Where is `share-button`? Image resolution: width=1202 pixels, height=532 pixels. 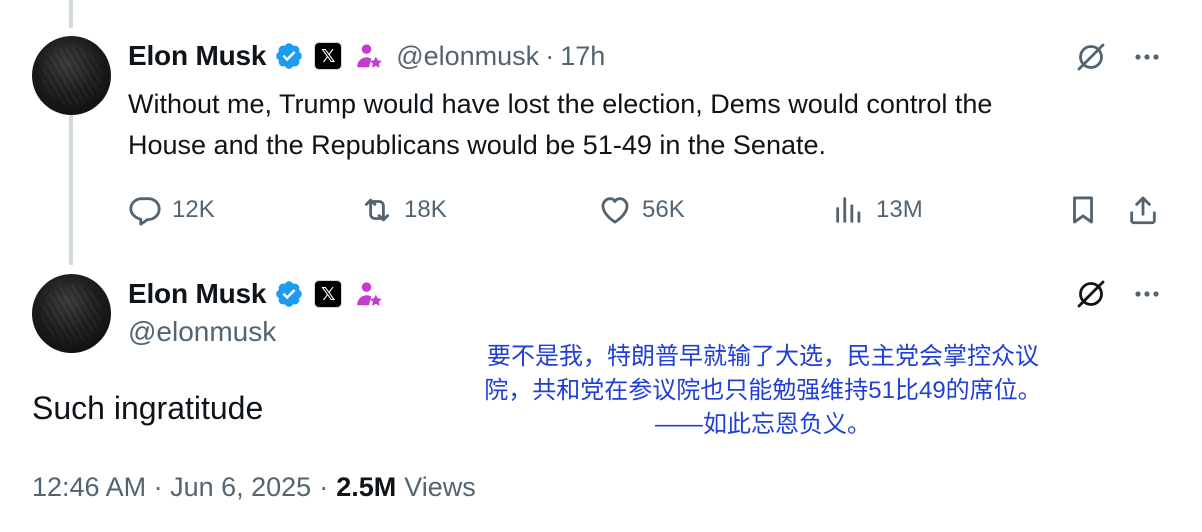 share-button is located at coordinates (1143, 210).